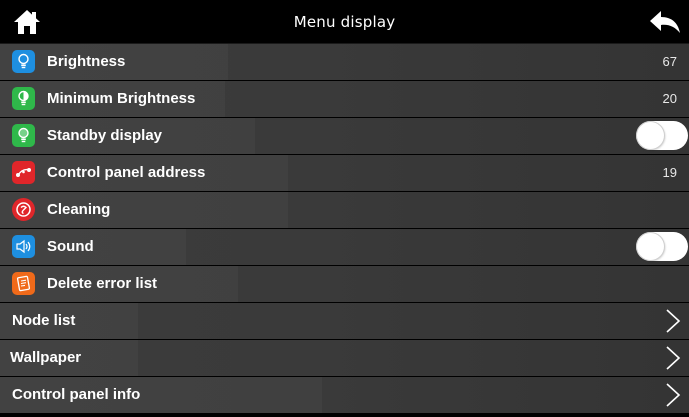 Image resolution: width=689 pixels, height=417 pixels. What do you see at coordinates (344, 247) in the screenshot?
I see `list-item-sound: Sound` at bounding box center [344, 247].